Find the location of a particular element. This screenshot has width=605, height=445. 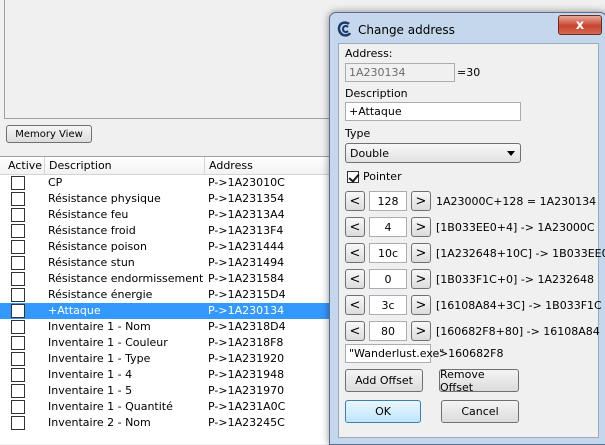

base-pointer-result: ->160682F8 is located at coordinates (469, 353).